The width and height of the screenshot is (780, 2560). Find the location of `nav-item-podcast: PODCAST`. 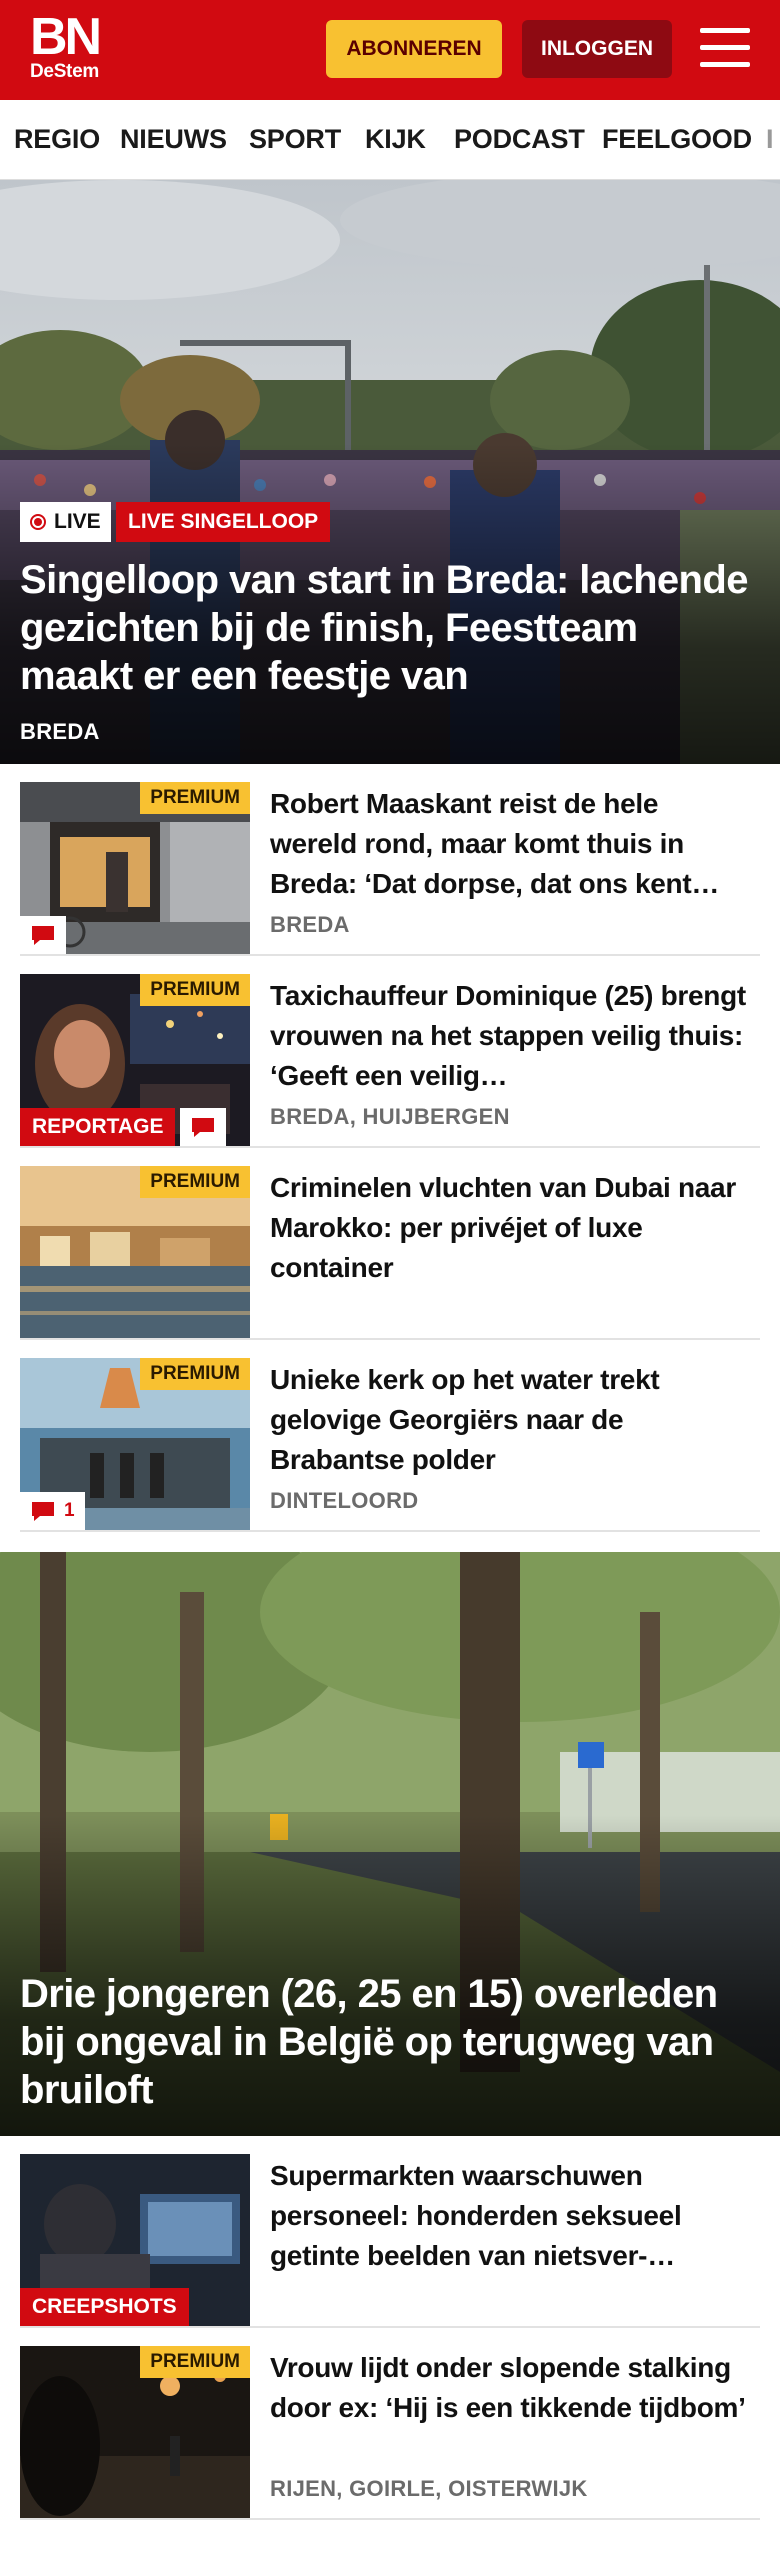

nav-item-podcast: PODCAST is located at coordinates (519, 139).